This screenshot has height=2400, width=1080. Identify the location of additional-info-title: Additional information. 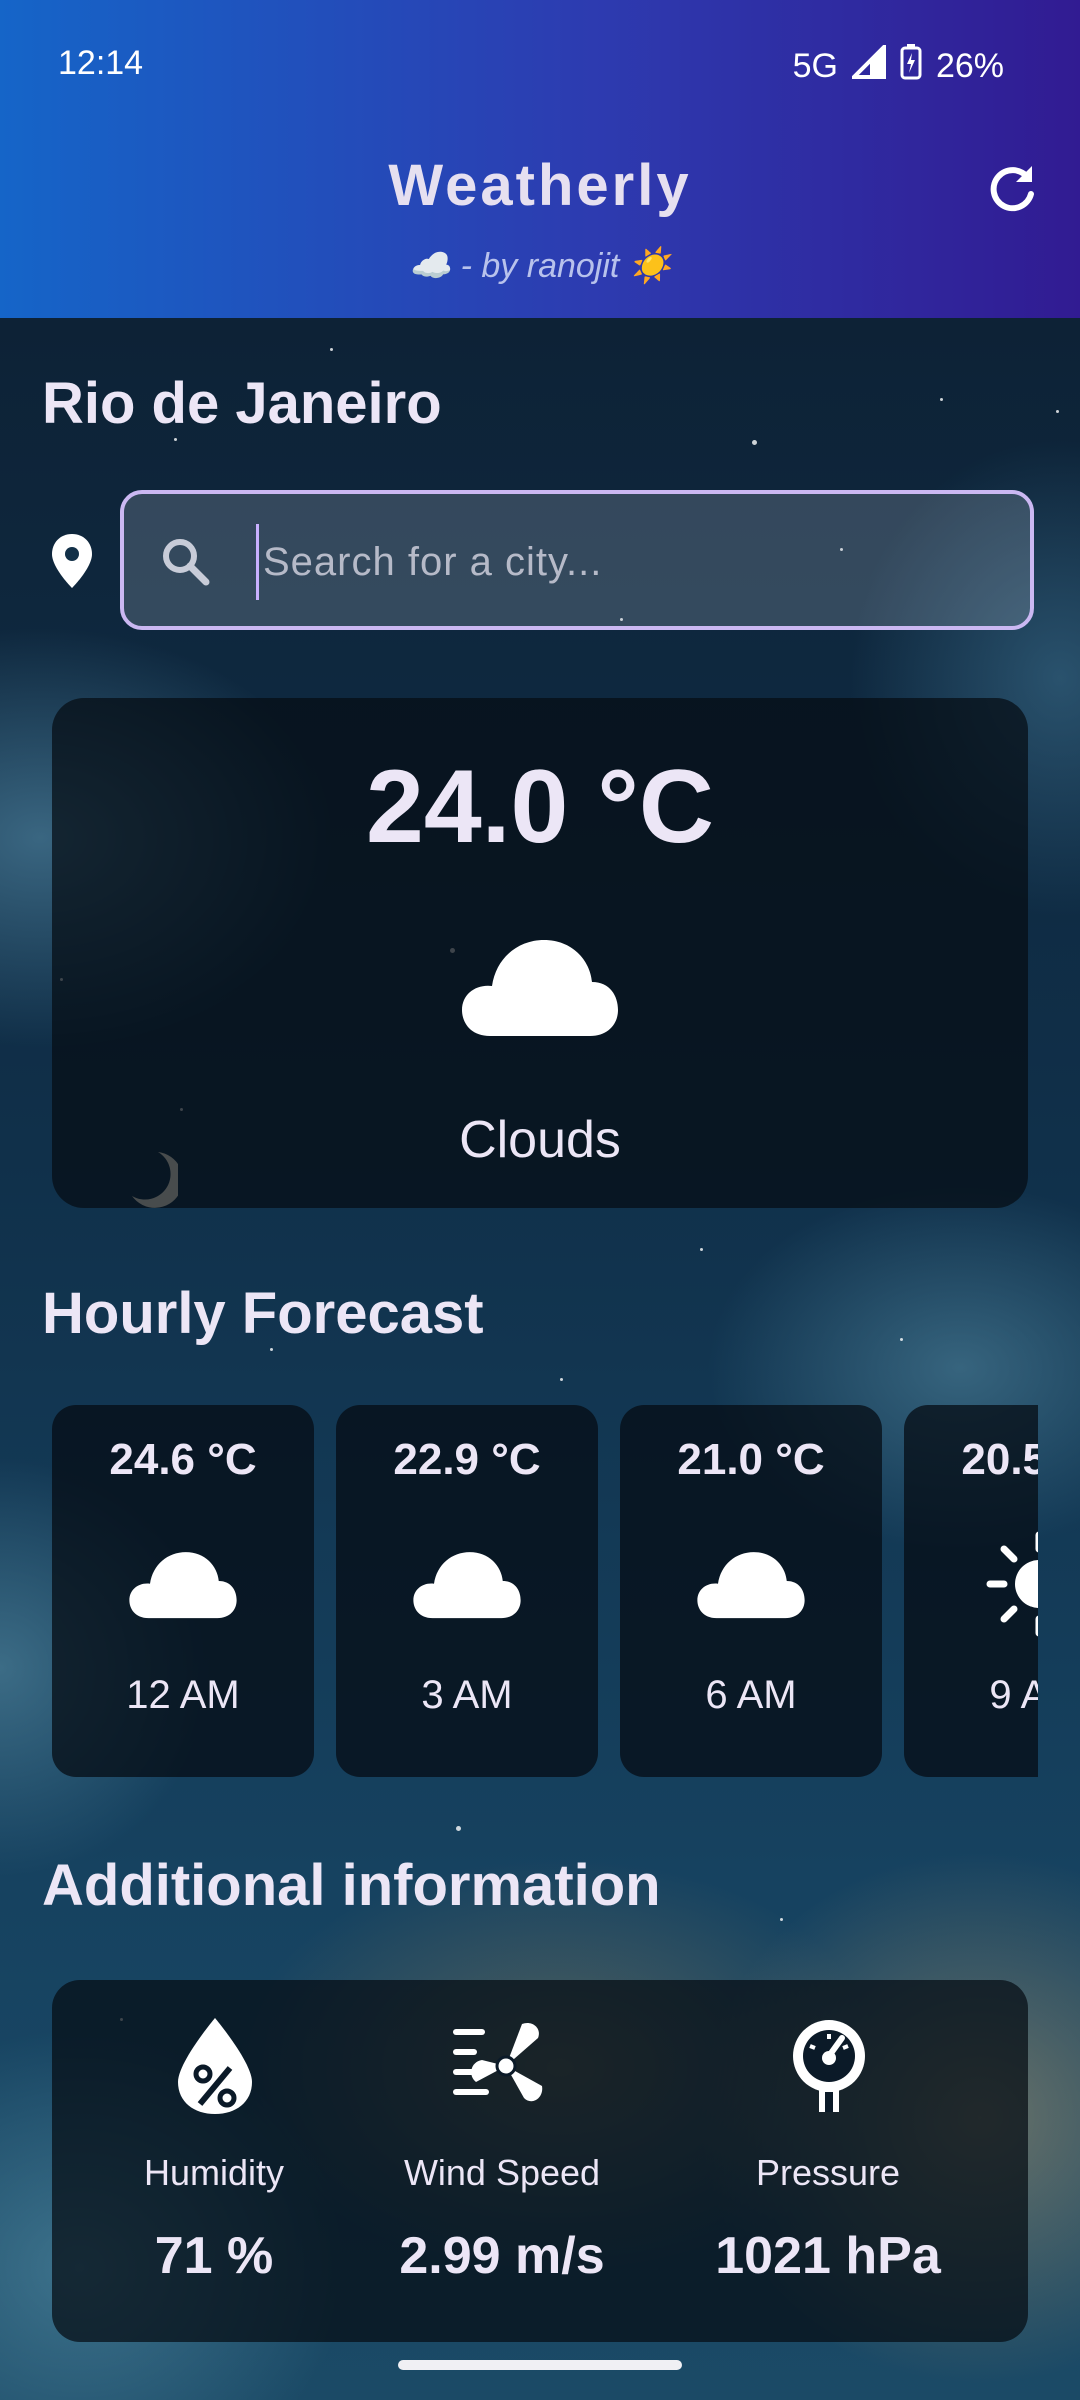
(351, 1885).